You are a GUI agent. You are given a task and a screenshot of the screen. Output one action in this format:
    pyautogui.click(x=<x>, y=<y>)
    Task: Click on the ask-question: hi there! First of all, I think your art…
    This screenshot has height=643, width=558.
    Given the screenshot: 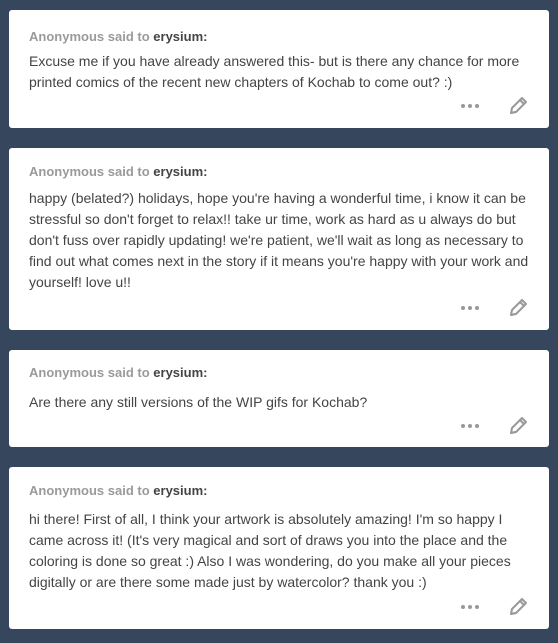 What is the action you would take?
    pyautogui.click(x=270, y=550)
    